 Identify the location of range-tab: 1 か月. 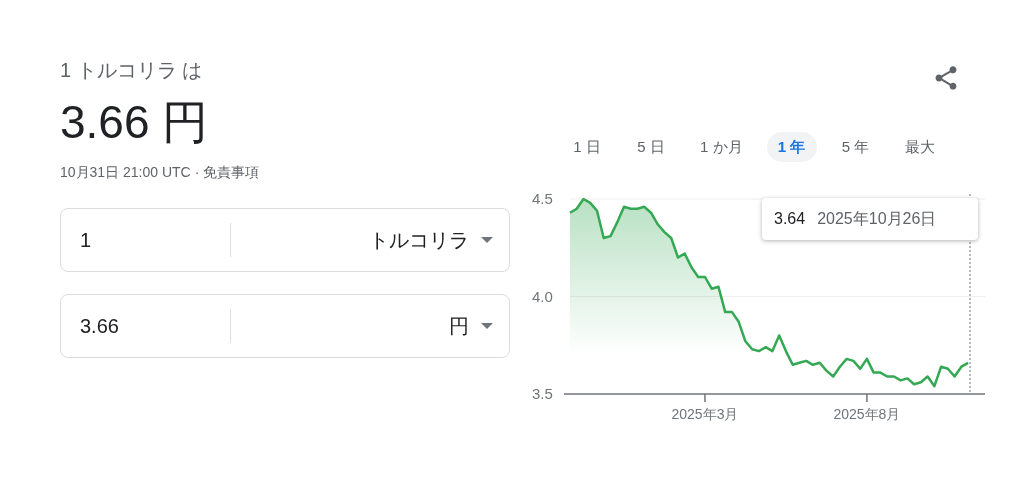
(721, 147).